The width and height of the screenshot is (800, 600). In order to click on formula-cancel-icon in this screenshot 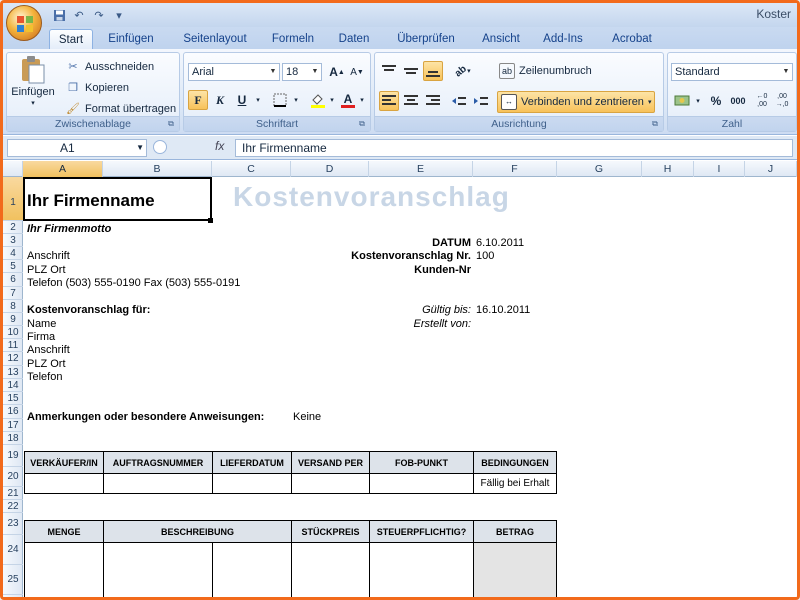, I will do `click(160, 147)`.